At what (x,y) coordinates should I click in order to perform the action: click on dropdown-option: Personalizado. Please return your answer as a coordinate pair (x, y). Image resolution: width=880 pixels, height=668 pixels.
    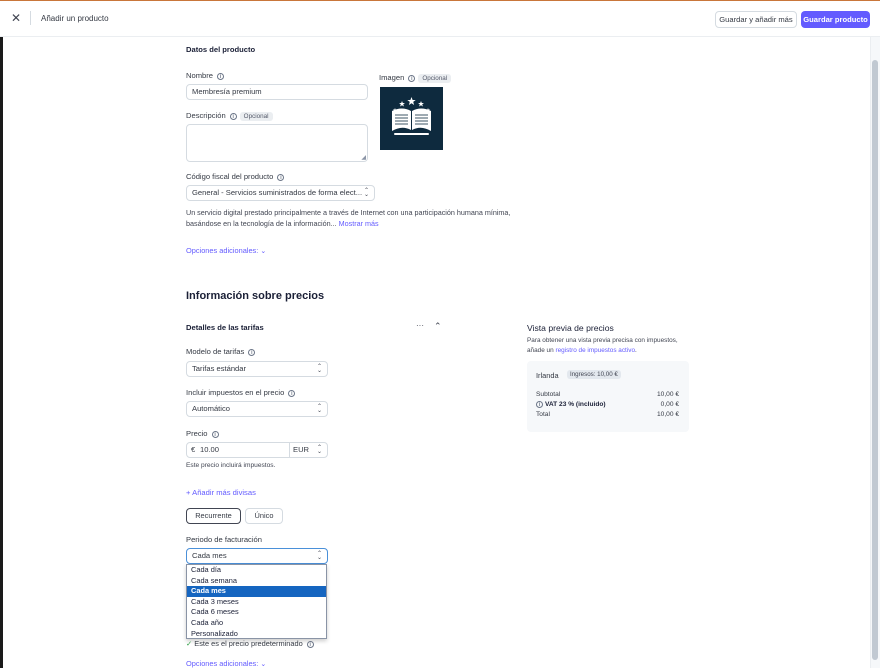
    Looking at the image, I should click on (256, 634).